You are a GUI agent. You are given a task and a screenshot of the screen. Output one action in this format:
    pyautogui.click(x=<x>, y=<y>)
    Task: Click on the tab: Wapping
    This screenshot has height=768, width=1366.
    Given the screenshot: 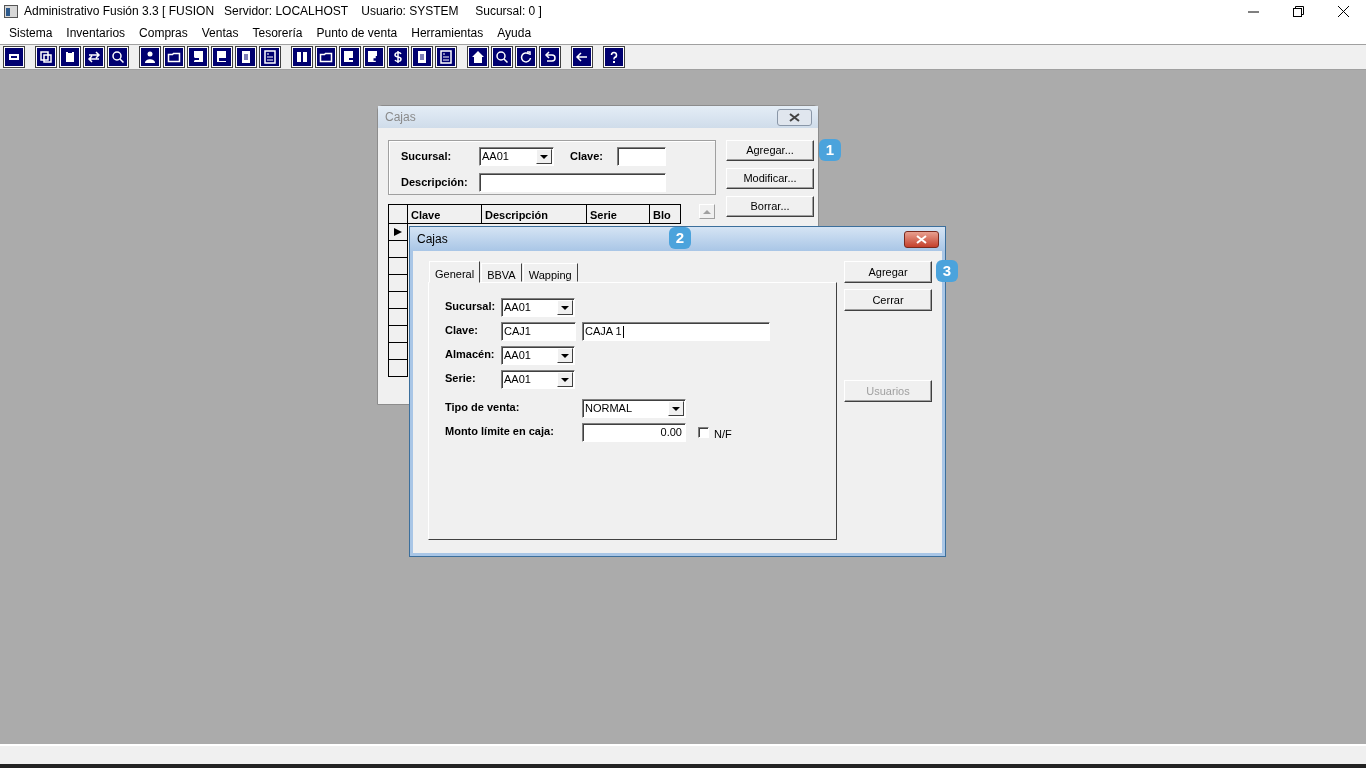 What is the action you would take?
    pyautogui.click(x=550, y=272)
    